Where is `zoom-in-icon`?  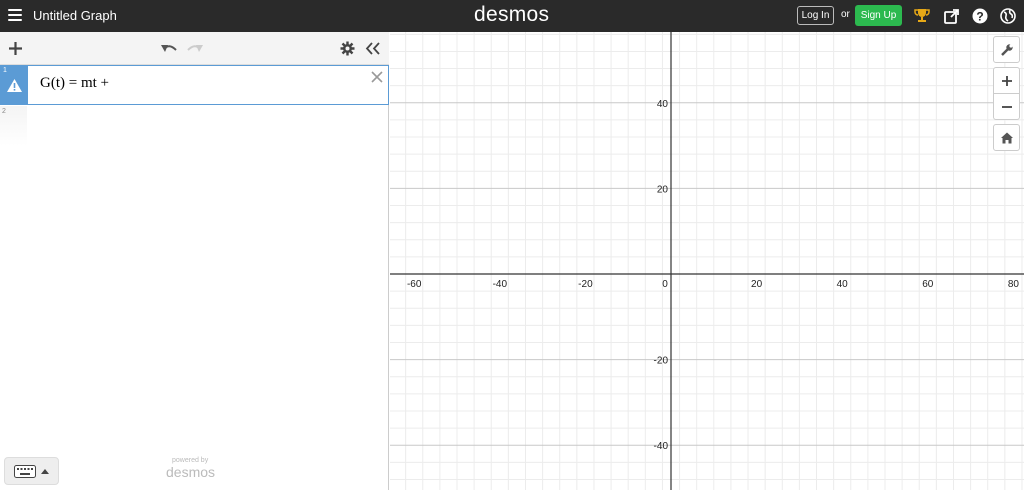
zoom-in-icon is located at coordinates (1007, 81).